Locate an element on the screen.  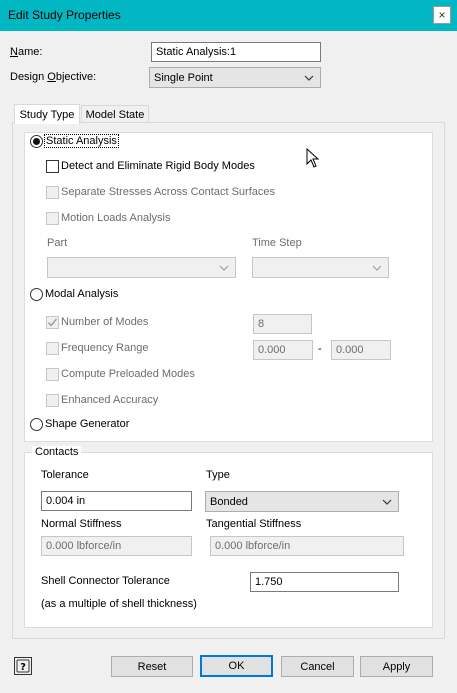
tab-study-type: Study Type is located at coordinates (47, 114).